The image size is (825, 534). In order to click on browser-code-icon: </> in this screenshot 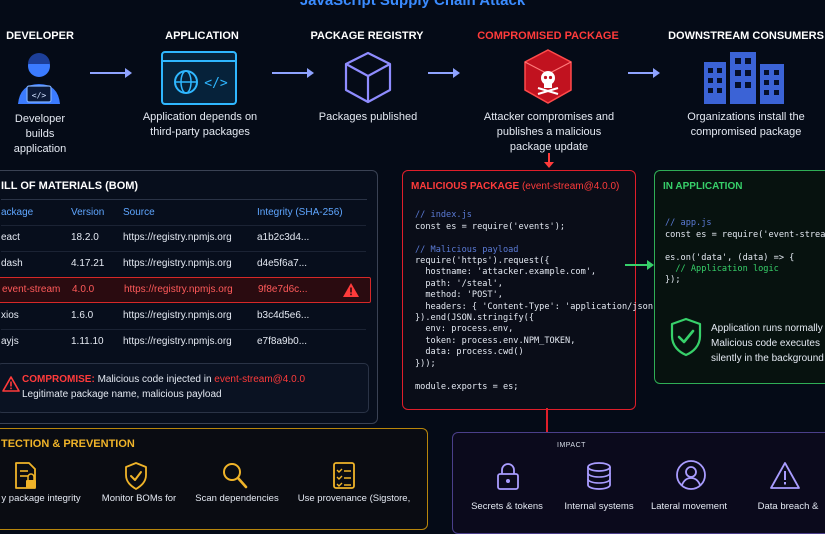, I will do `click(199, 78)`.